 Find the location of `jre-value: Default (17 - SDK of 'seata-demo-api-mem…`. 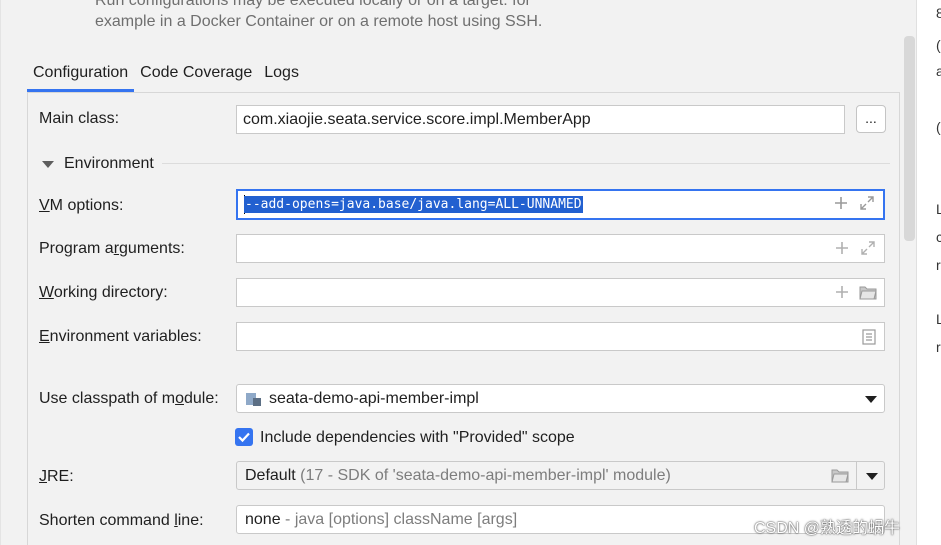

jre-value: Default (17 - SDK of 'seata-demo-api-mem… is located at coordinates (458, 475).